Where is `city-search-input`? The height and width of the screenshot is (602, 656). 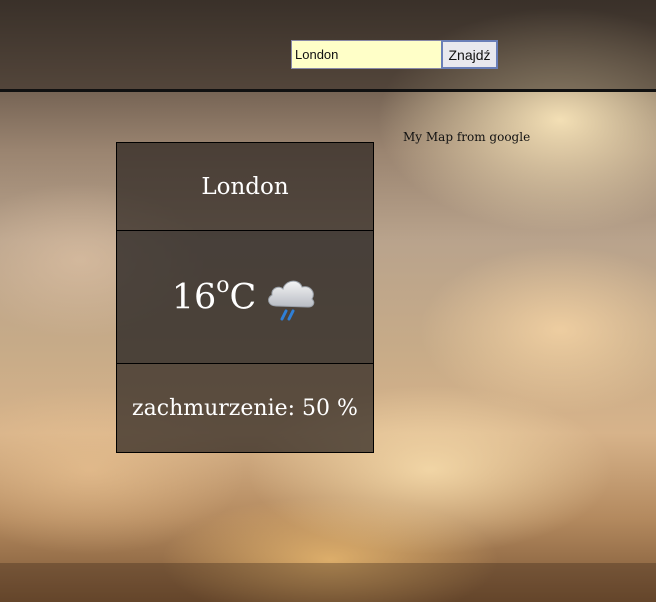
city-search-input is located at coordinates (366, 54).